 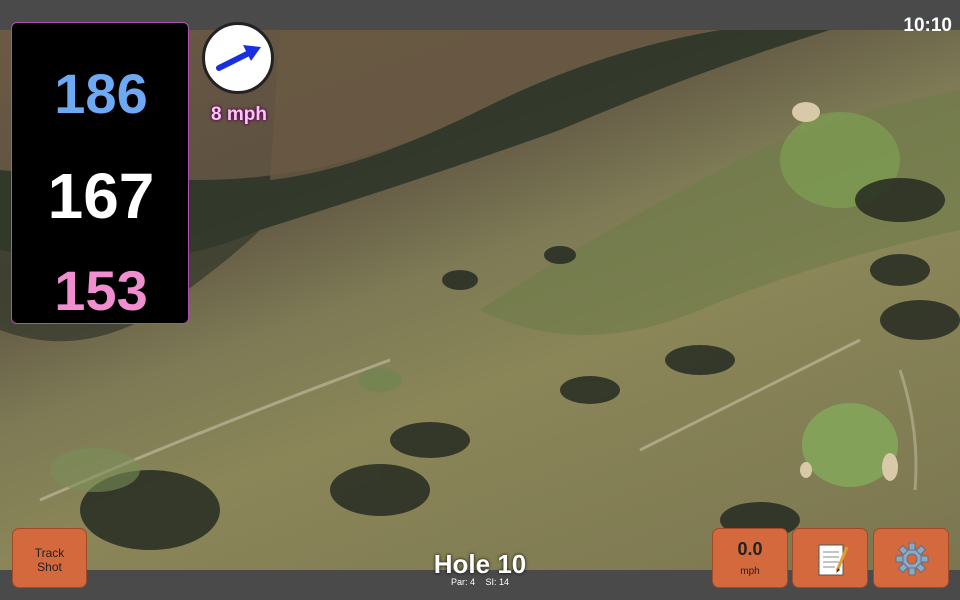 I want to click on settings-button, so click(x=911, y=558).